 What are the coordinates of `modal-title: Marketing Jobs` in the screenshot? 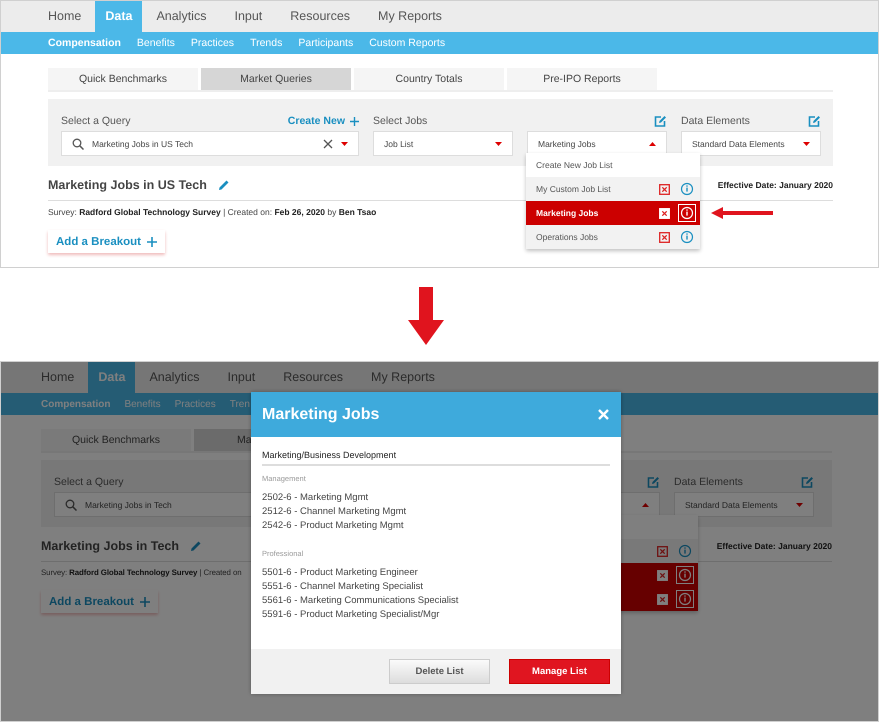 It's located at (321, 415).